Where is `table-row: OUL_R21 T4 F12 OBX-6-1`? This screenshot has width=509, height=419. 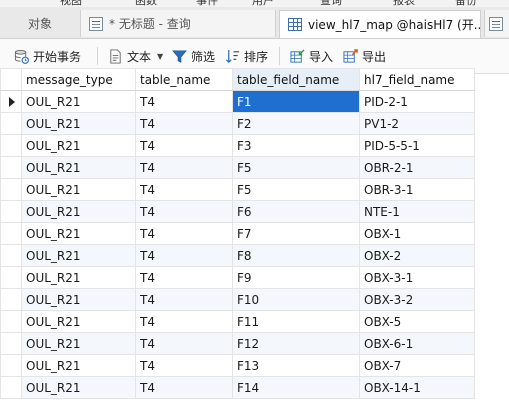
table-row: OUL_R21 T4 F12 OBX-6-1 is located at coordinates (237, 343).